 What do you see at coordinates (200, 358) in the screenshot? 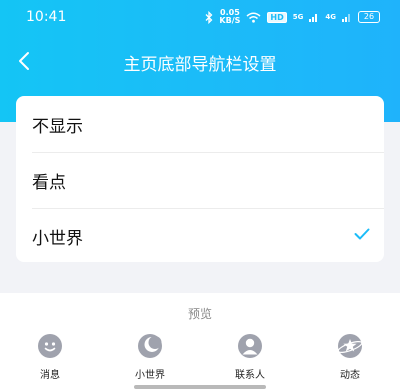
I see `preview-tab-bar: 消息 小世界 联系人 动态` at bounding box center [200, 358].